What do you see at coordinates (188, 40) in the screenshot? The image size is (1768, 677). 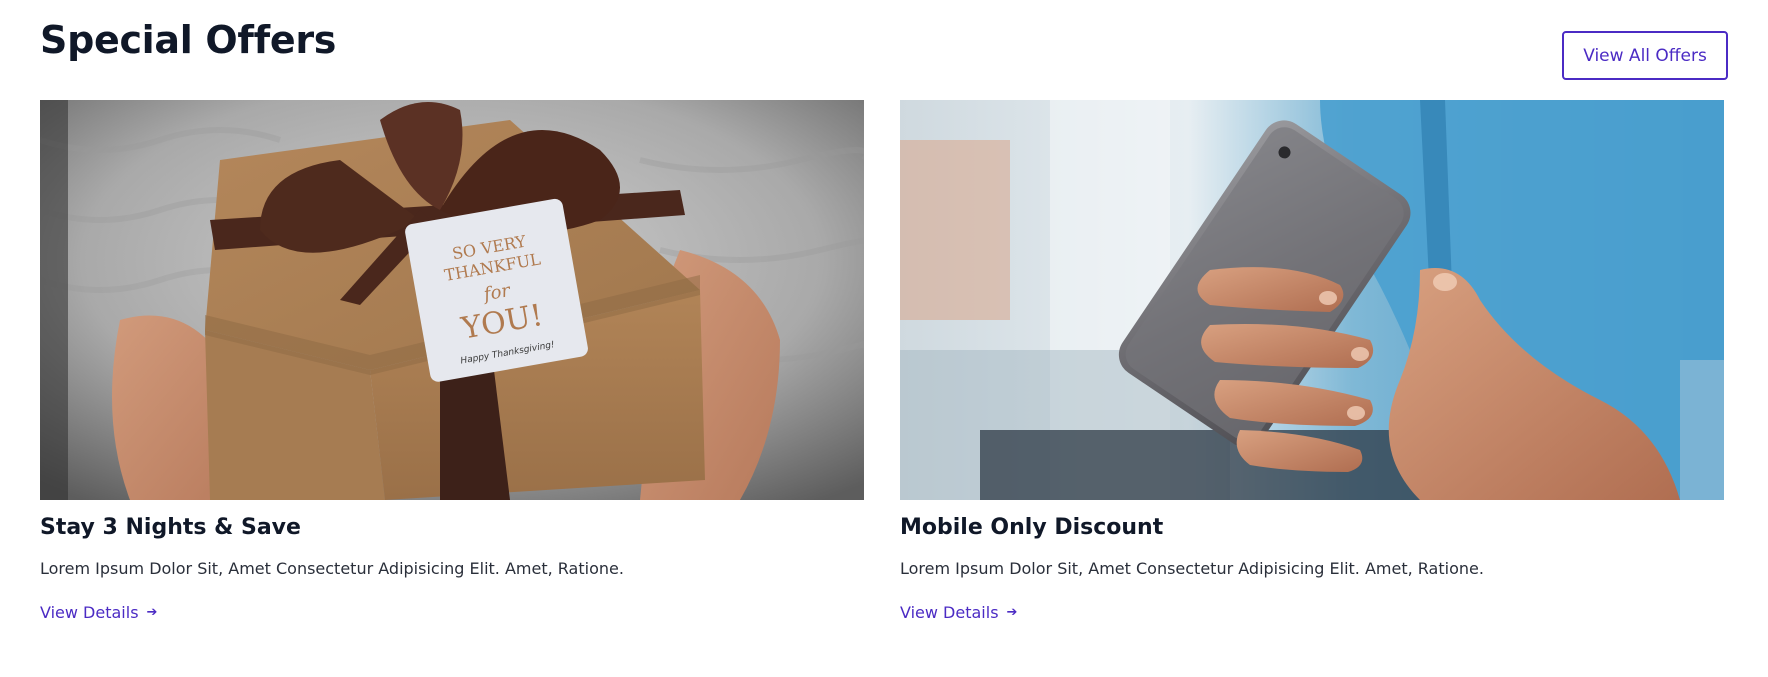 I see `section-title: Special Offers` at bounding box center [188, 40].